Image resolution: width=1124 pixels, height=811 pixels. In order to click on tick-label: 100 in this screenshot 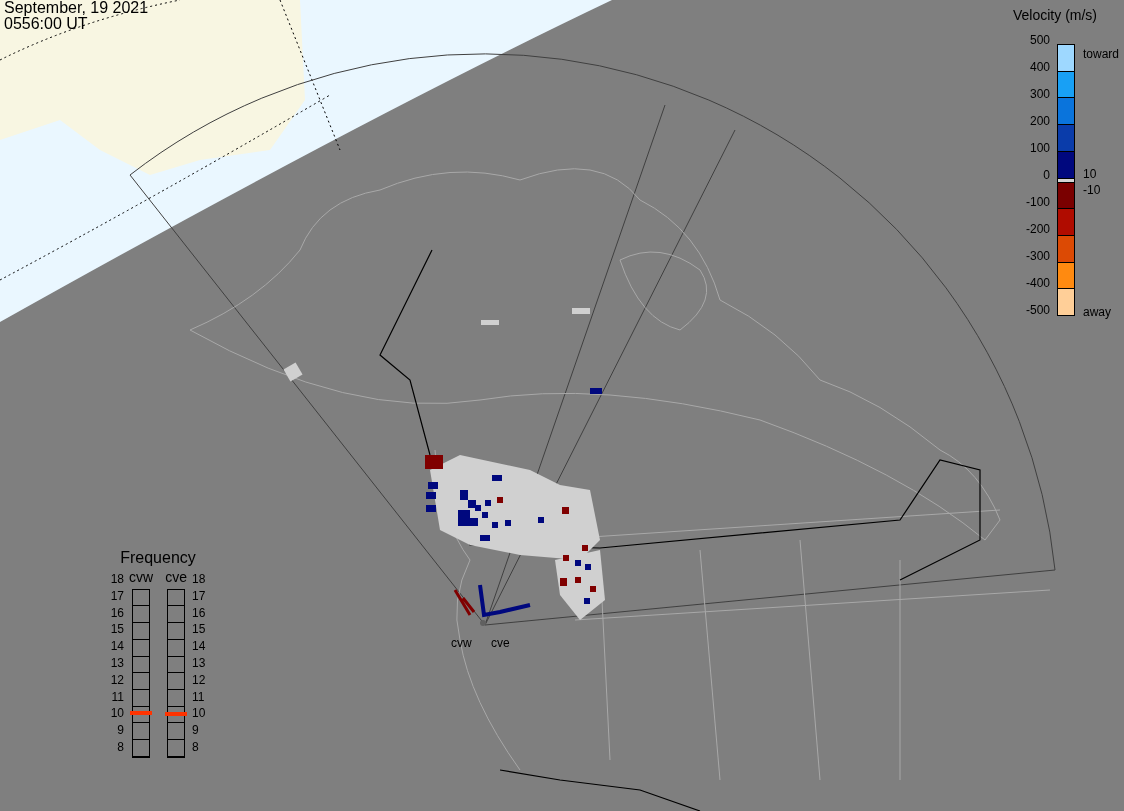, I will do `click(1039, 149)`.